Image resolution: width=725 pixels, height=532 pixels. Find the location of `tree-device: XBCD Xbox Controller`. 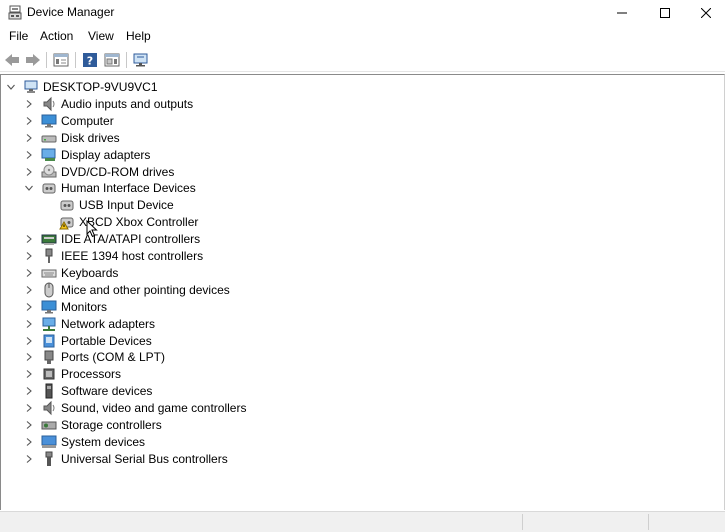

tree-device: XBCD Xbox Controller is located at coordinates (119, 221).